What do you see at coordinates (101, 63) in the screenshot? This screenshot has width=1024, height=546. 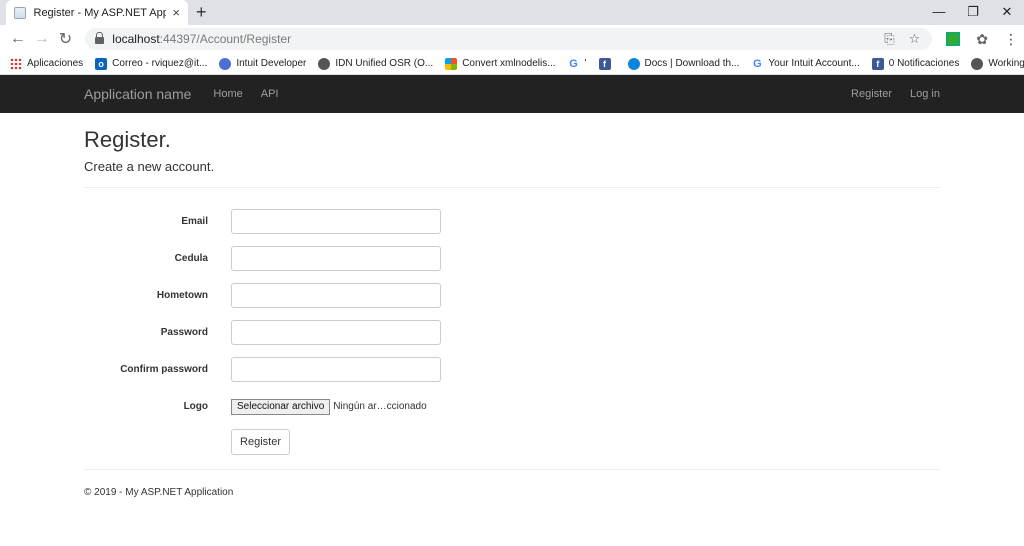 I see `outlook-icon: o` at bounding box center [101, 63].